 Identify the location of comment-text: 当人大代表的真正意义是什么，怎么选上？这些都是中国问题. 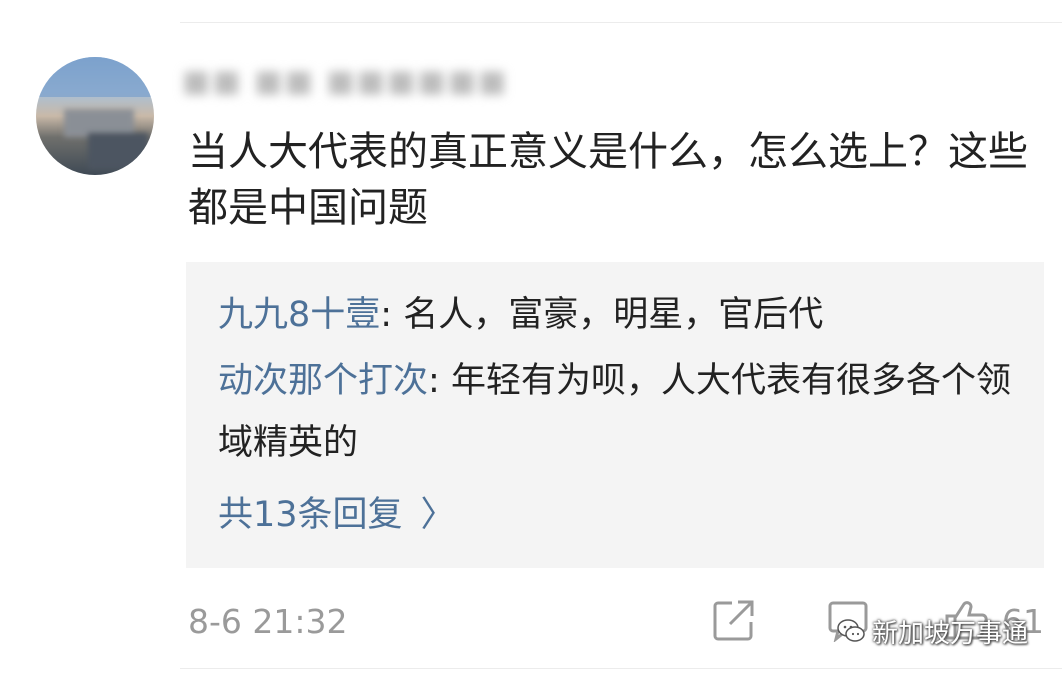
(608, 180).